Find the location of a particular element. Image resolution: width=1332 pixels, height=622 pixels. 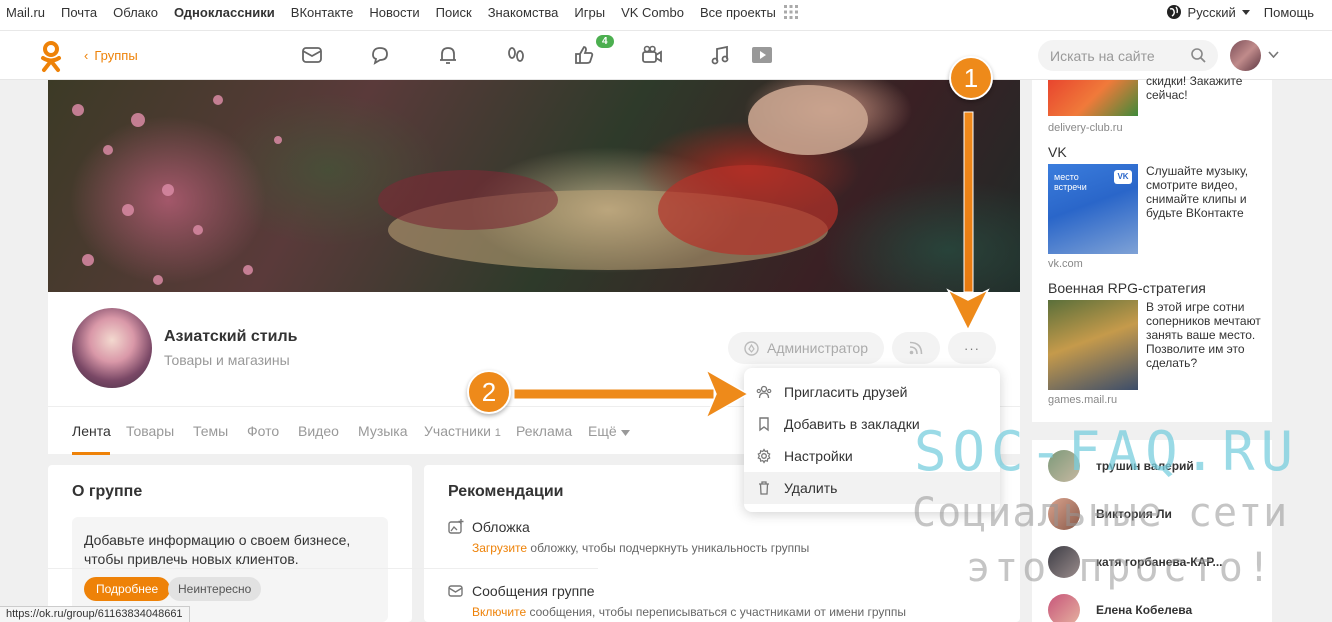

arrow-down-icon is located at coordinates (968, 221).